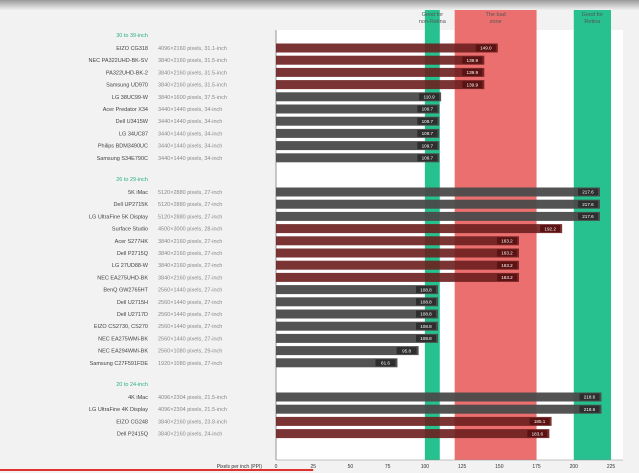 The image size is (639, 473). Describe the element at coordinates (118, 217) in the screenshot. I see `row-model-1-2: LG UltraFine 5K Display` at that location.